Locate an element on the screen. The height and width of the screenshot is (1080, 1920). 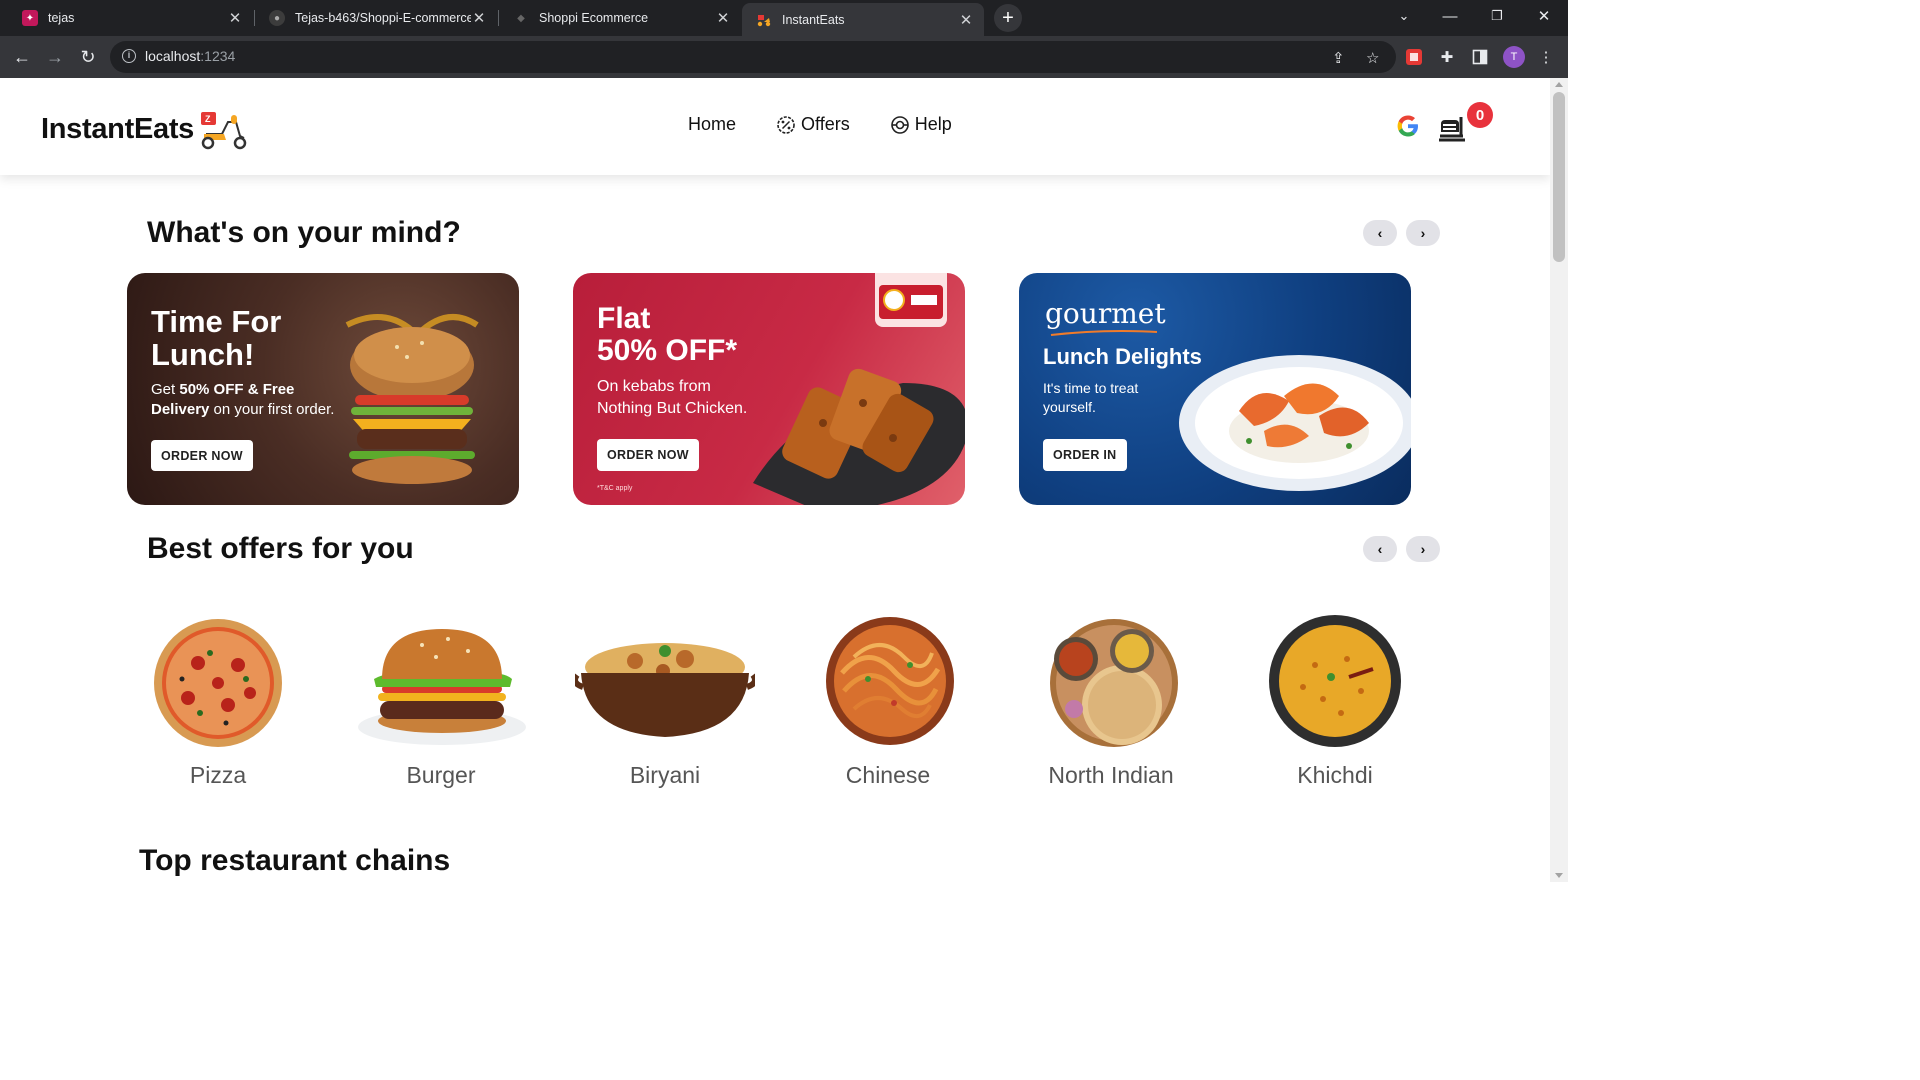
banner-subtext: It's time to treat yourself. is located at coordinates (1090, 398).